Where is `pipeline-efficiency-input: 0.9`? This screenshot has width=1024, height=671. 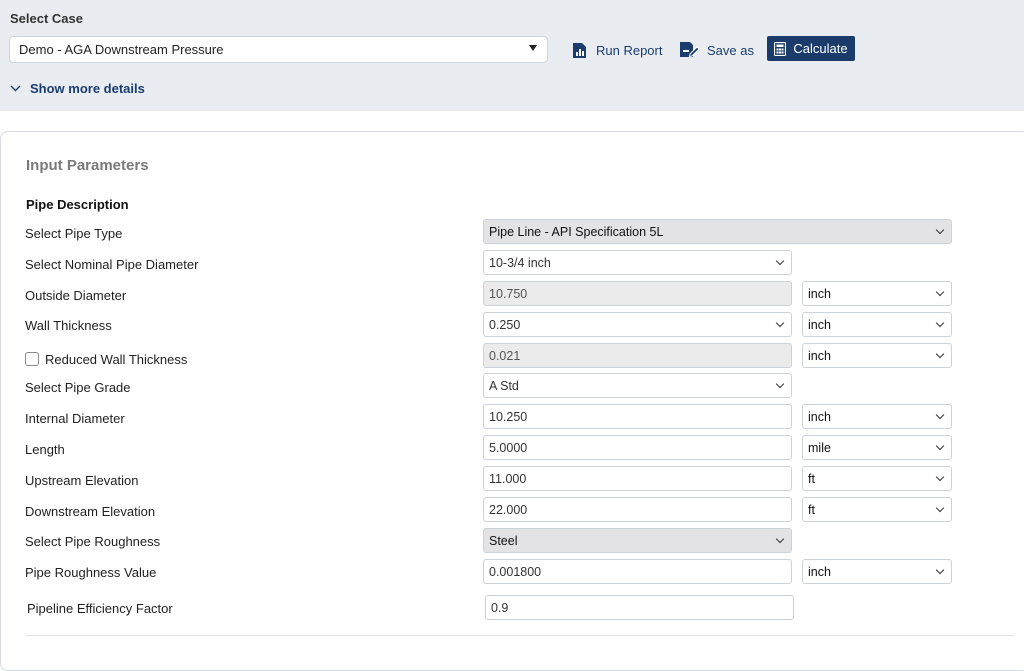
pipeline-efficiency-input: 0.9 is located at coordinates (639, 607).